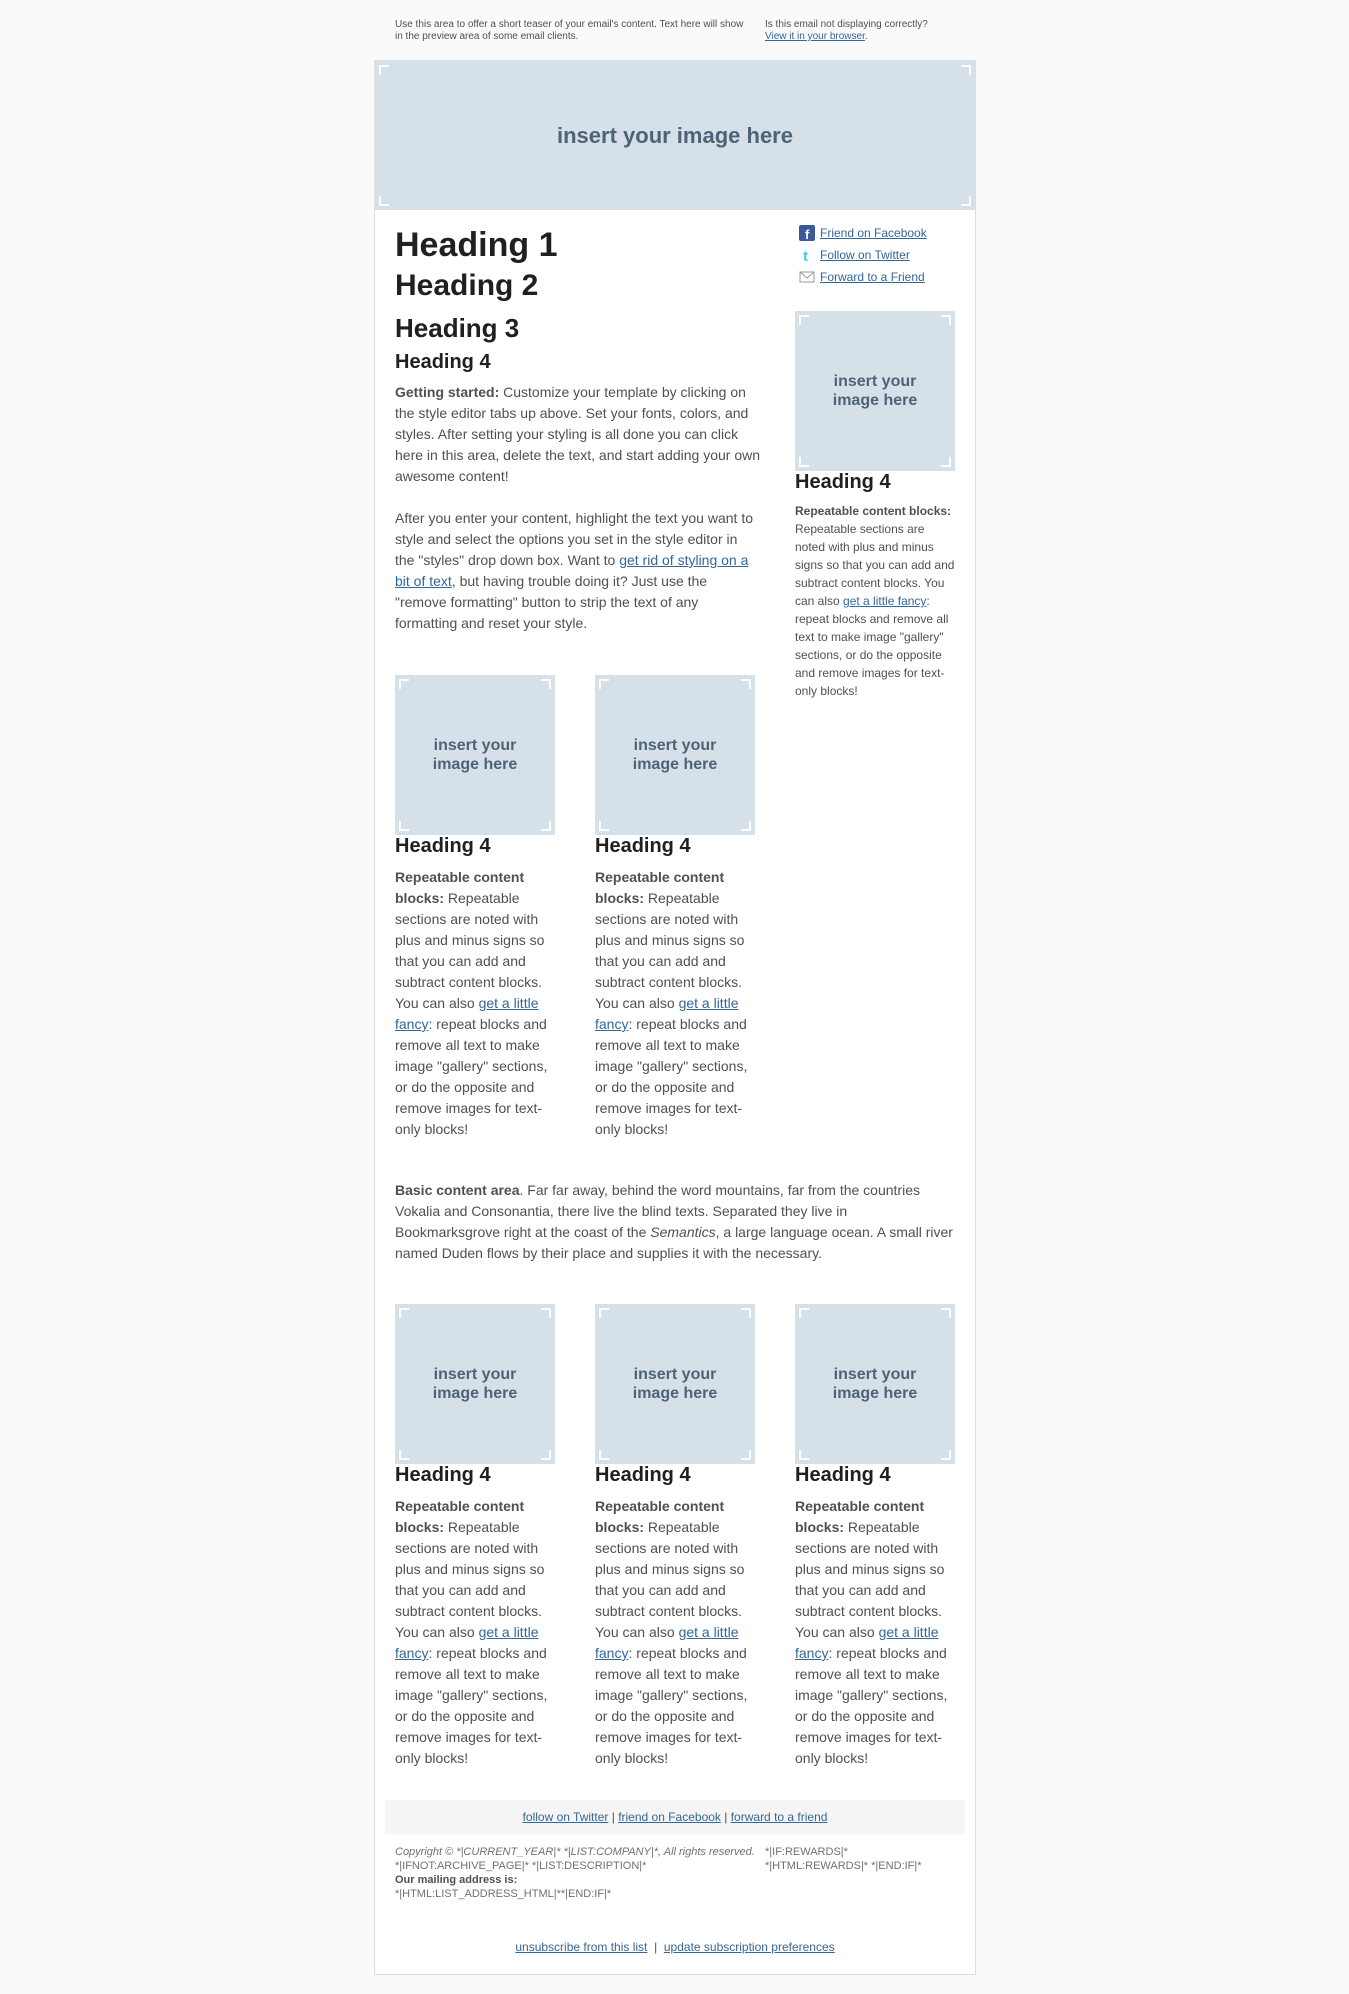 Image resolution: width=1349 pixels, height=1994 pixels. I want to click on get-fancy-link: get a little fancy, so click(884, 601).